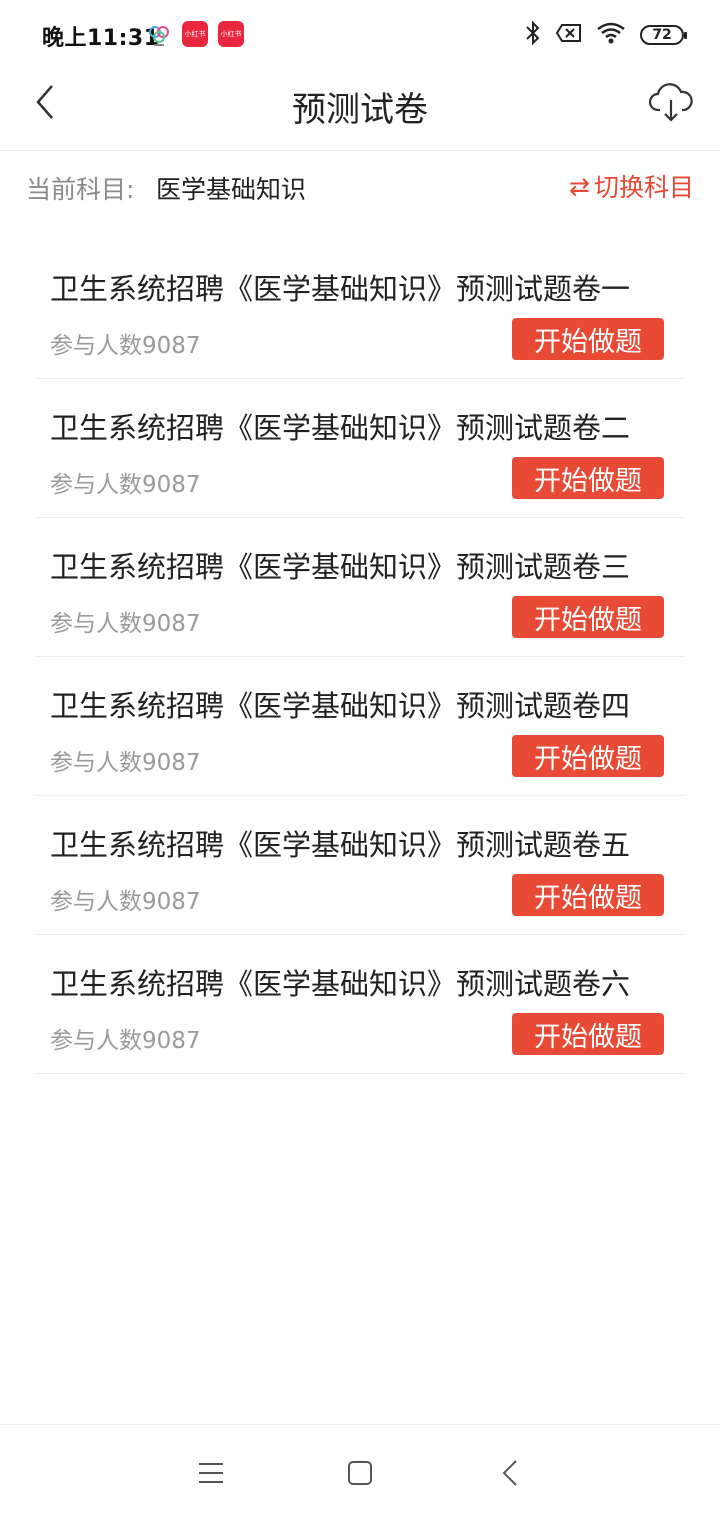  Describe the element at coordinates (360, 726) in the screenshot. I see `list-item: 卫生系统招聘《医学基础知识》预测试题卷四 参与人数9087 开始做题` at that location.